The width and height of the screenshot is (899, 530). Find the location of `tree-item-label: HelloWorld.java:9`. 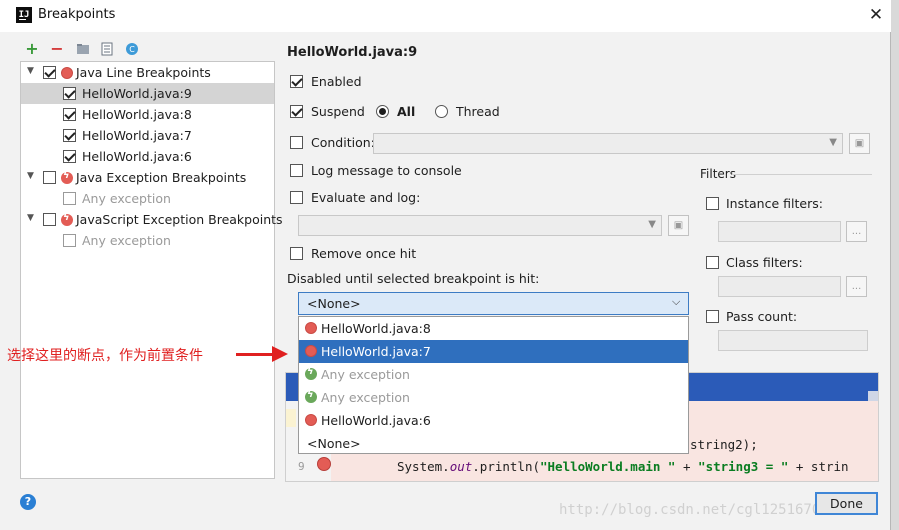

tree-item-label: HelloWorld.java:9 is located at coordinates (137, 93).